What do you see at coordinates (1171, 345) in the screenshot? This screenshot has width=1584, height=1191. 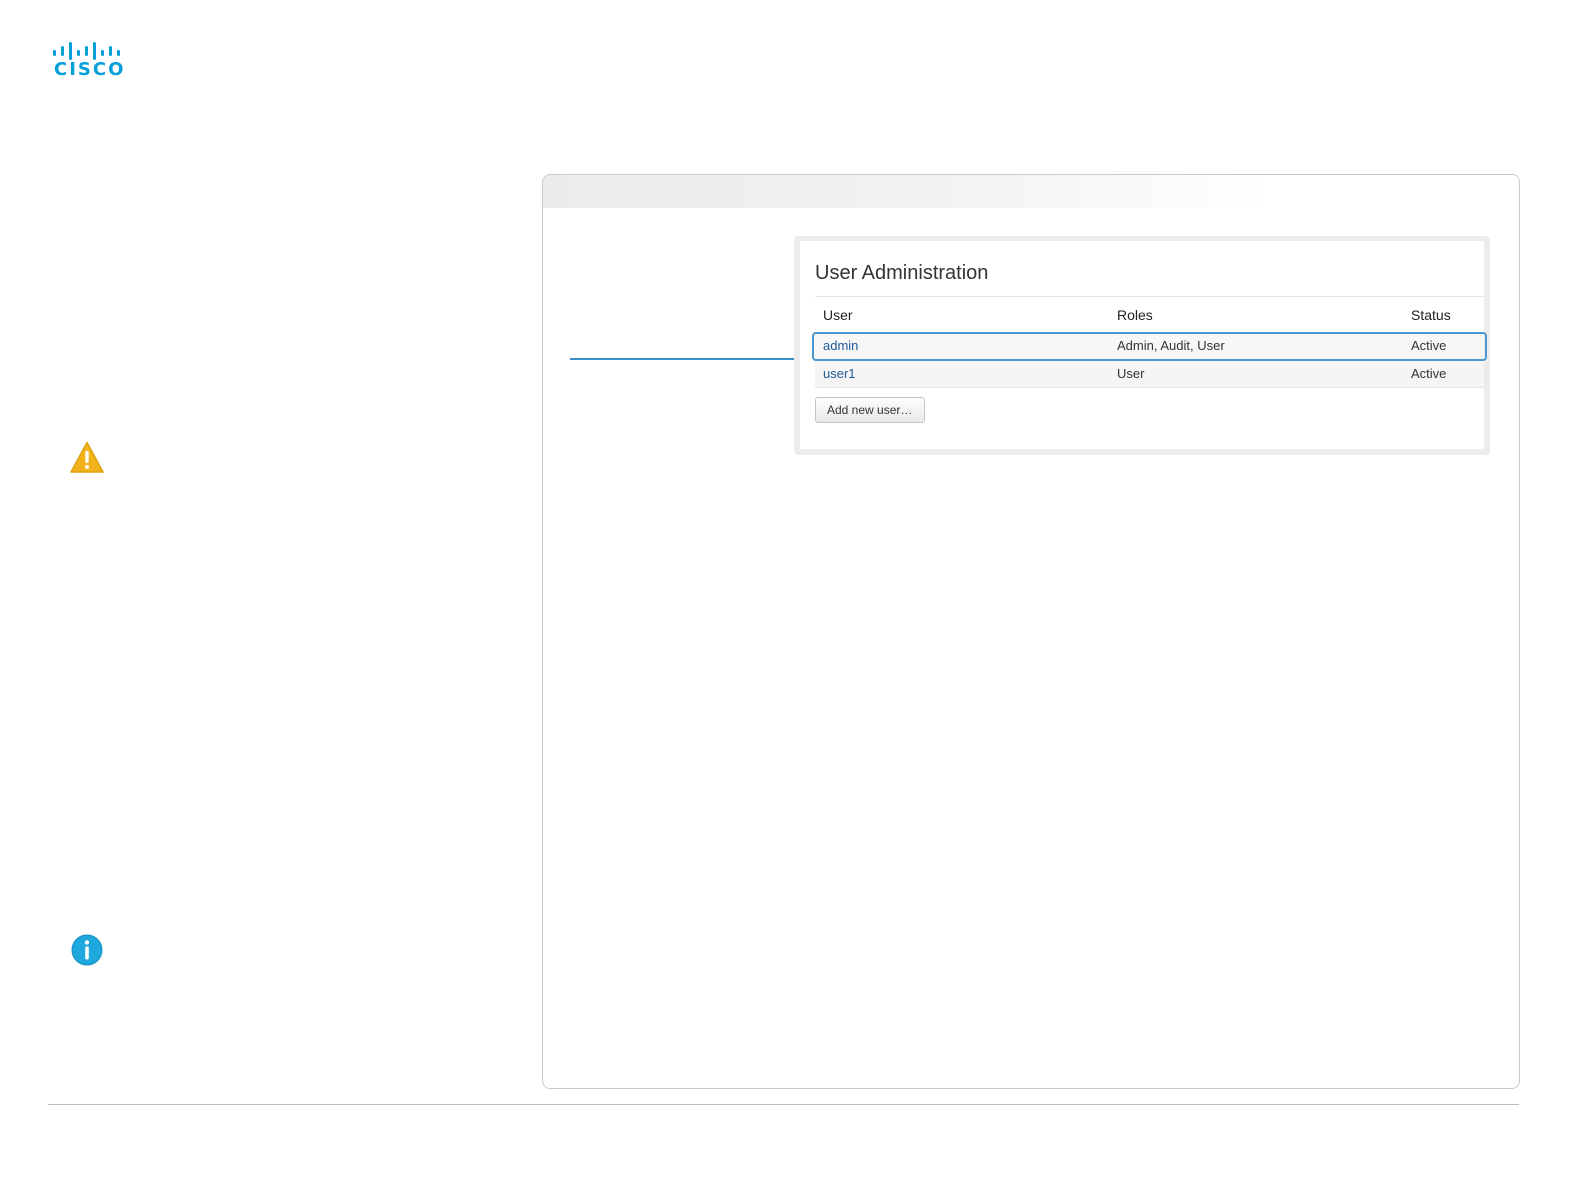 I see `user-roles: Admin, Audit, User` at bounding box center [1171, 345].